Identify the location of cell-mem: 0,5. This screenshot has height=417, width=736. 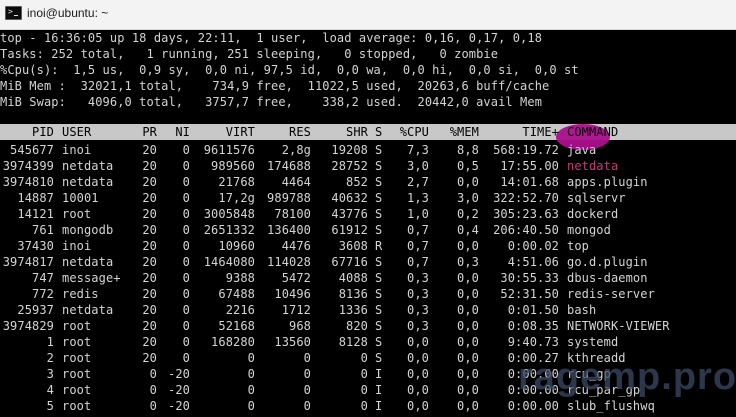
(468, 166).